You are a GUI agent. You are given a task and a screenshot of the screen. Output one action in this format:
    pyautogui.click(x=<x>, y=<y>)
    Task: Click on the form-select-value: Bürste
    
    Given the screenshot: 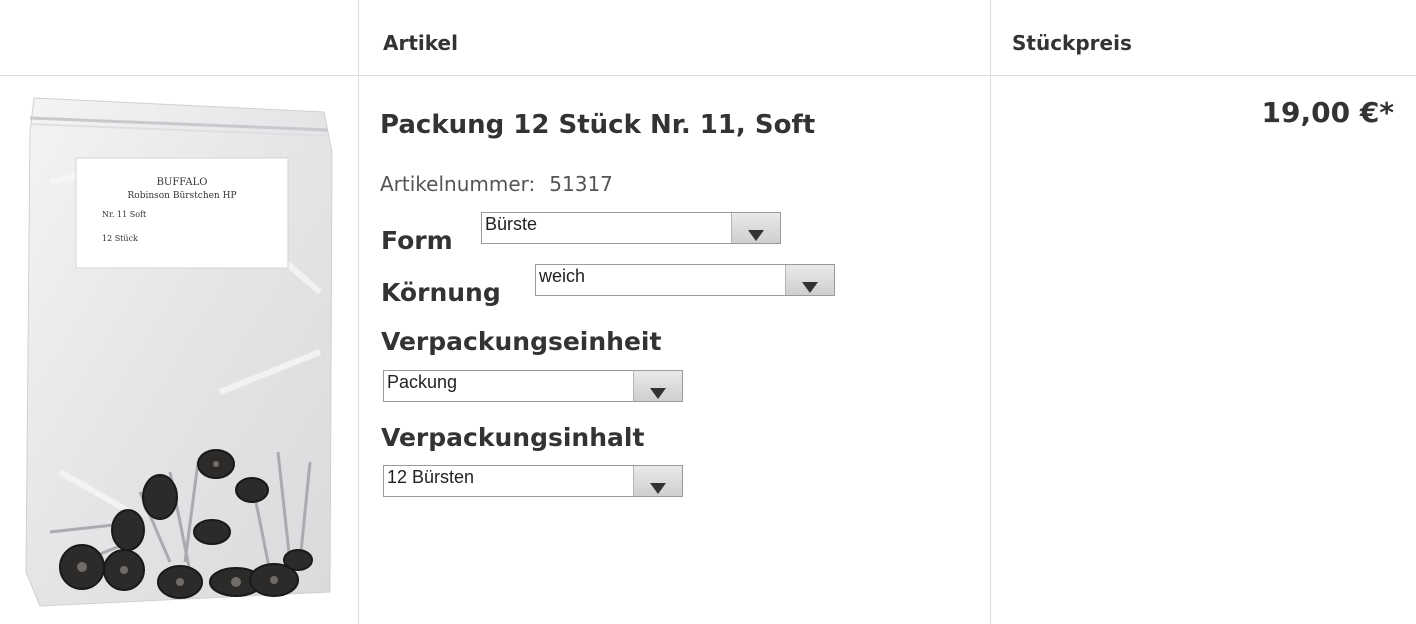 What is the action you would take?
    pyautogui.click(x=511, y=224)
    